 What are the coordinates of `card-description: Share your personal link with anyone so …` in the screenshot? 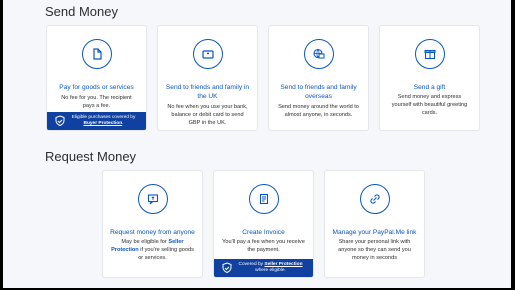 It's located at (374, 250).